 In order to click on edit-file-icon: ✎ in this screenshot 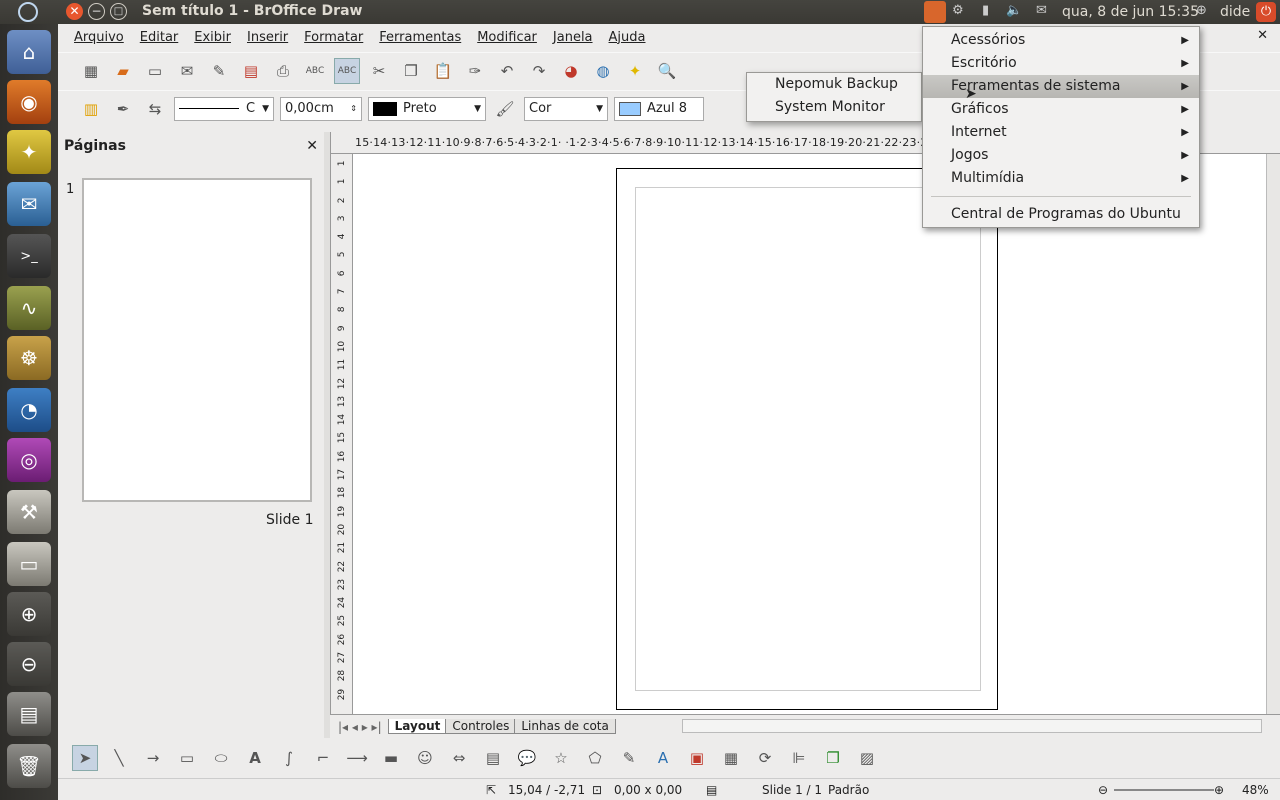, I will do `click(219, 71)`.